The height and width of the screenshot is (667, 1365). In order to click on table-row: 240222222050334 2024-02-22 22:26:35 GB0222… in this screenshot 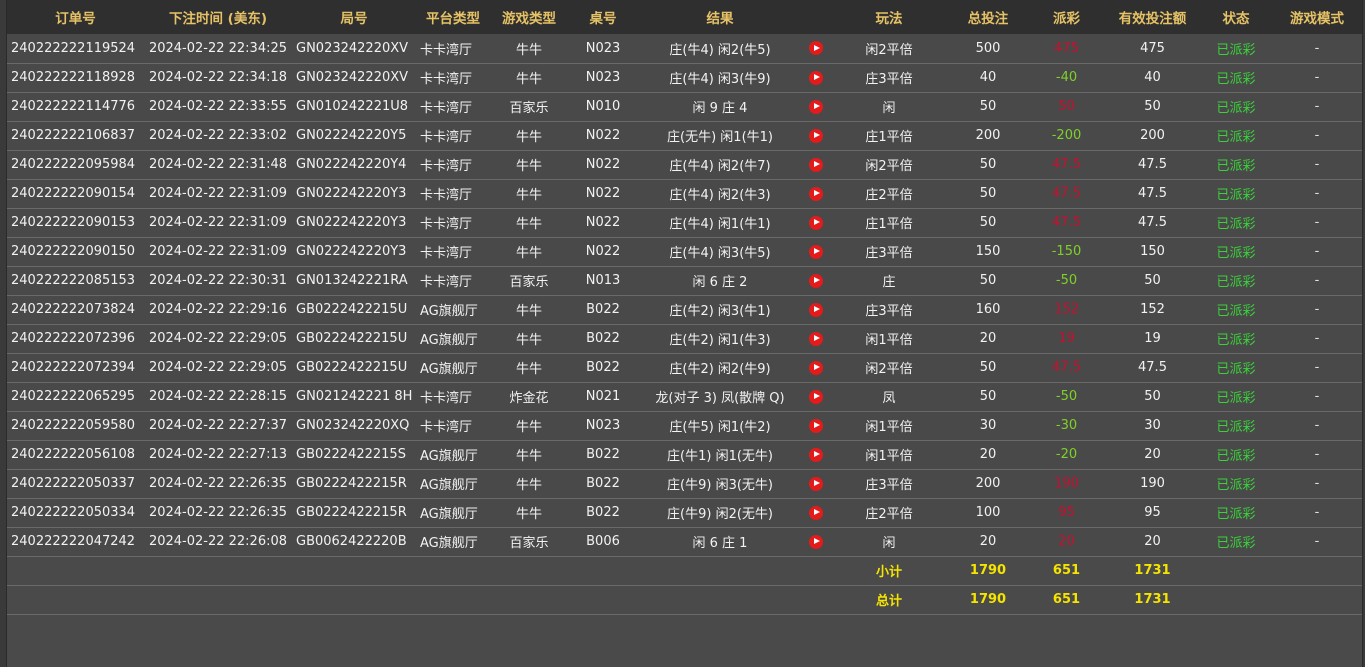, I will do `click(684, 513)`.